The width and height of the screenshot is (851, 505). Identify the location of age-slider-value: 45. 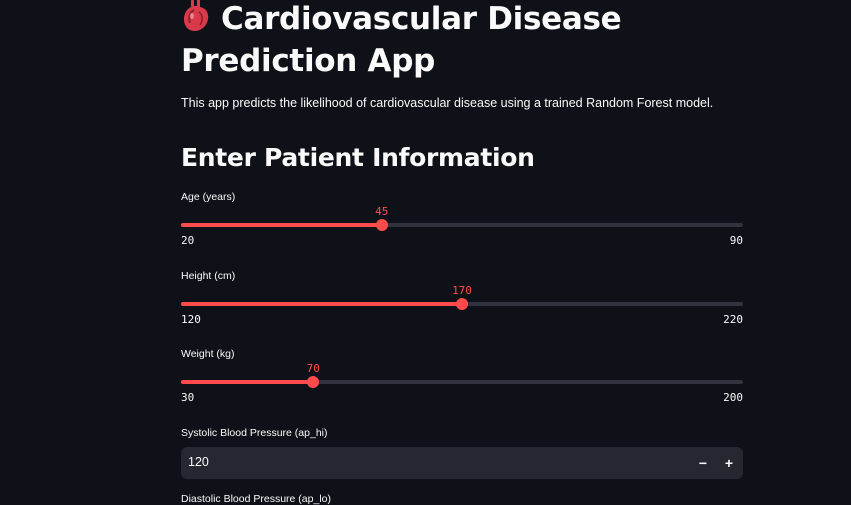
(382, 211).